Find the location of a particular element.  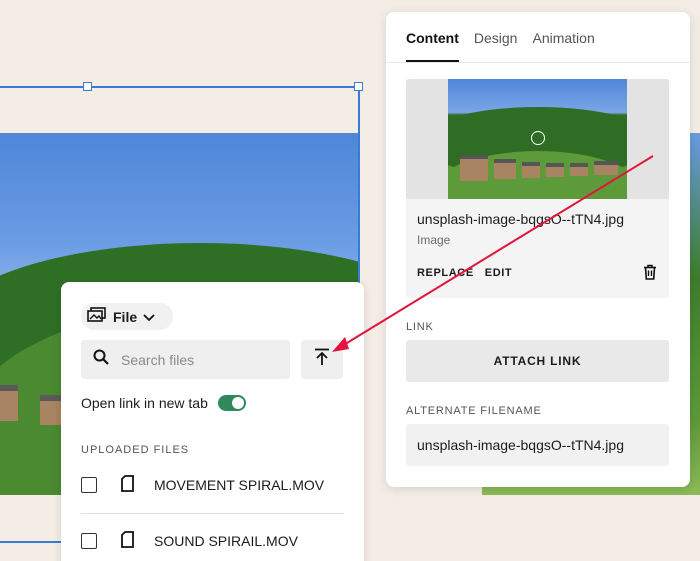

photo-house is located at coordinates (9, 403).